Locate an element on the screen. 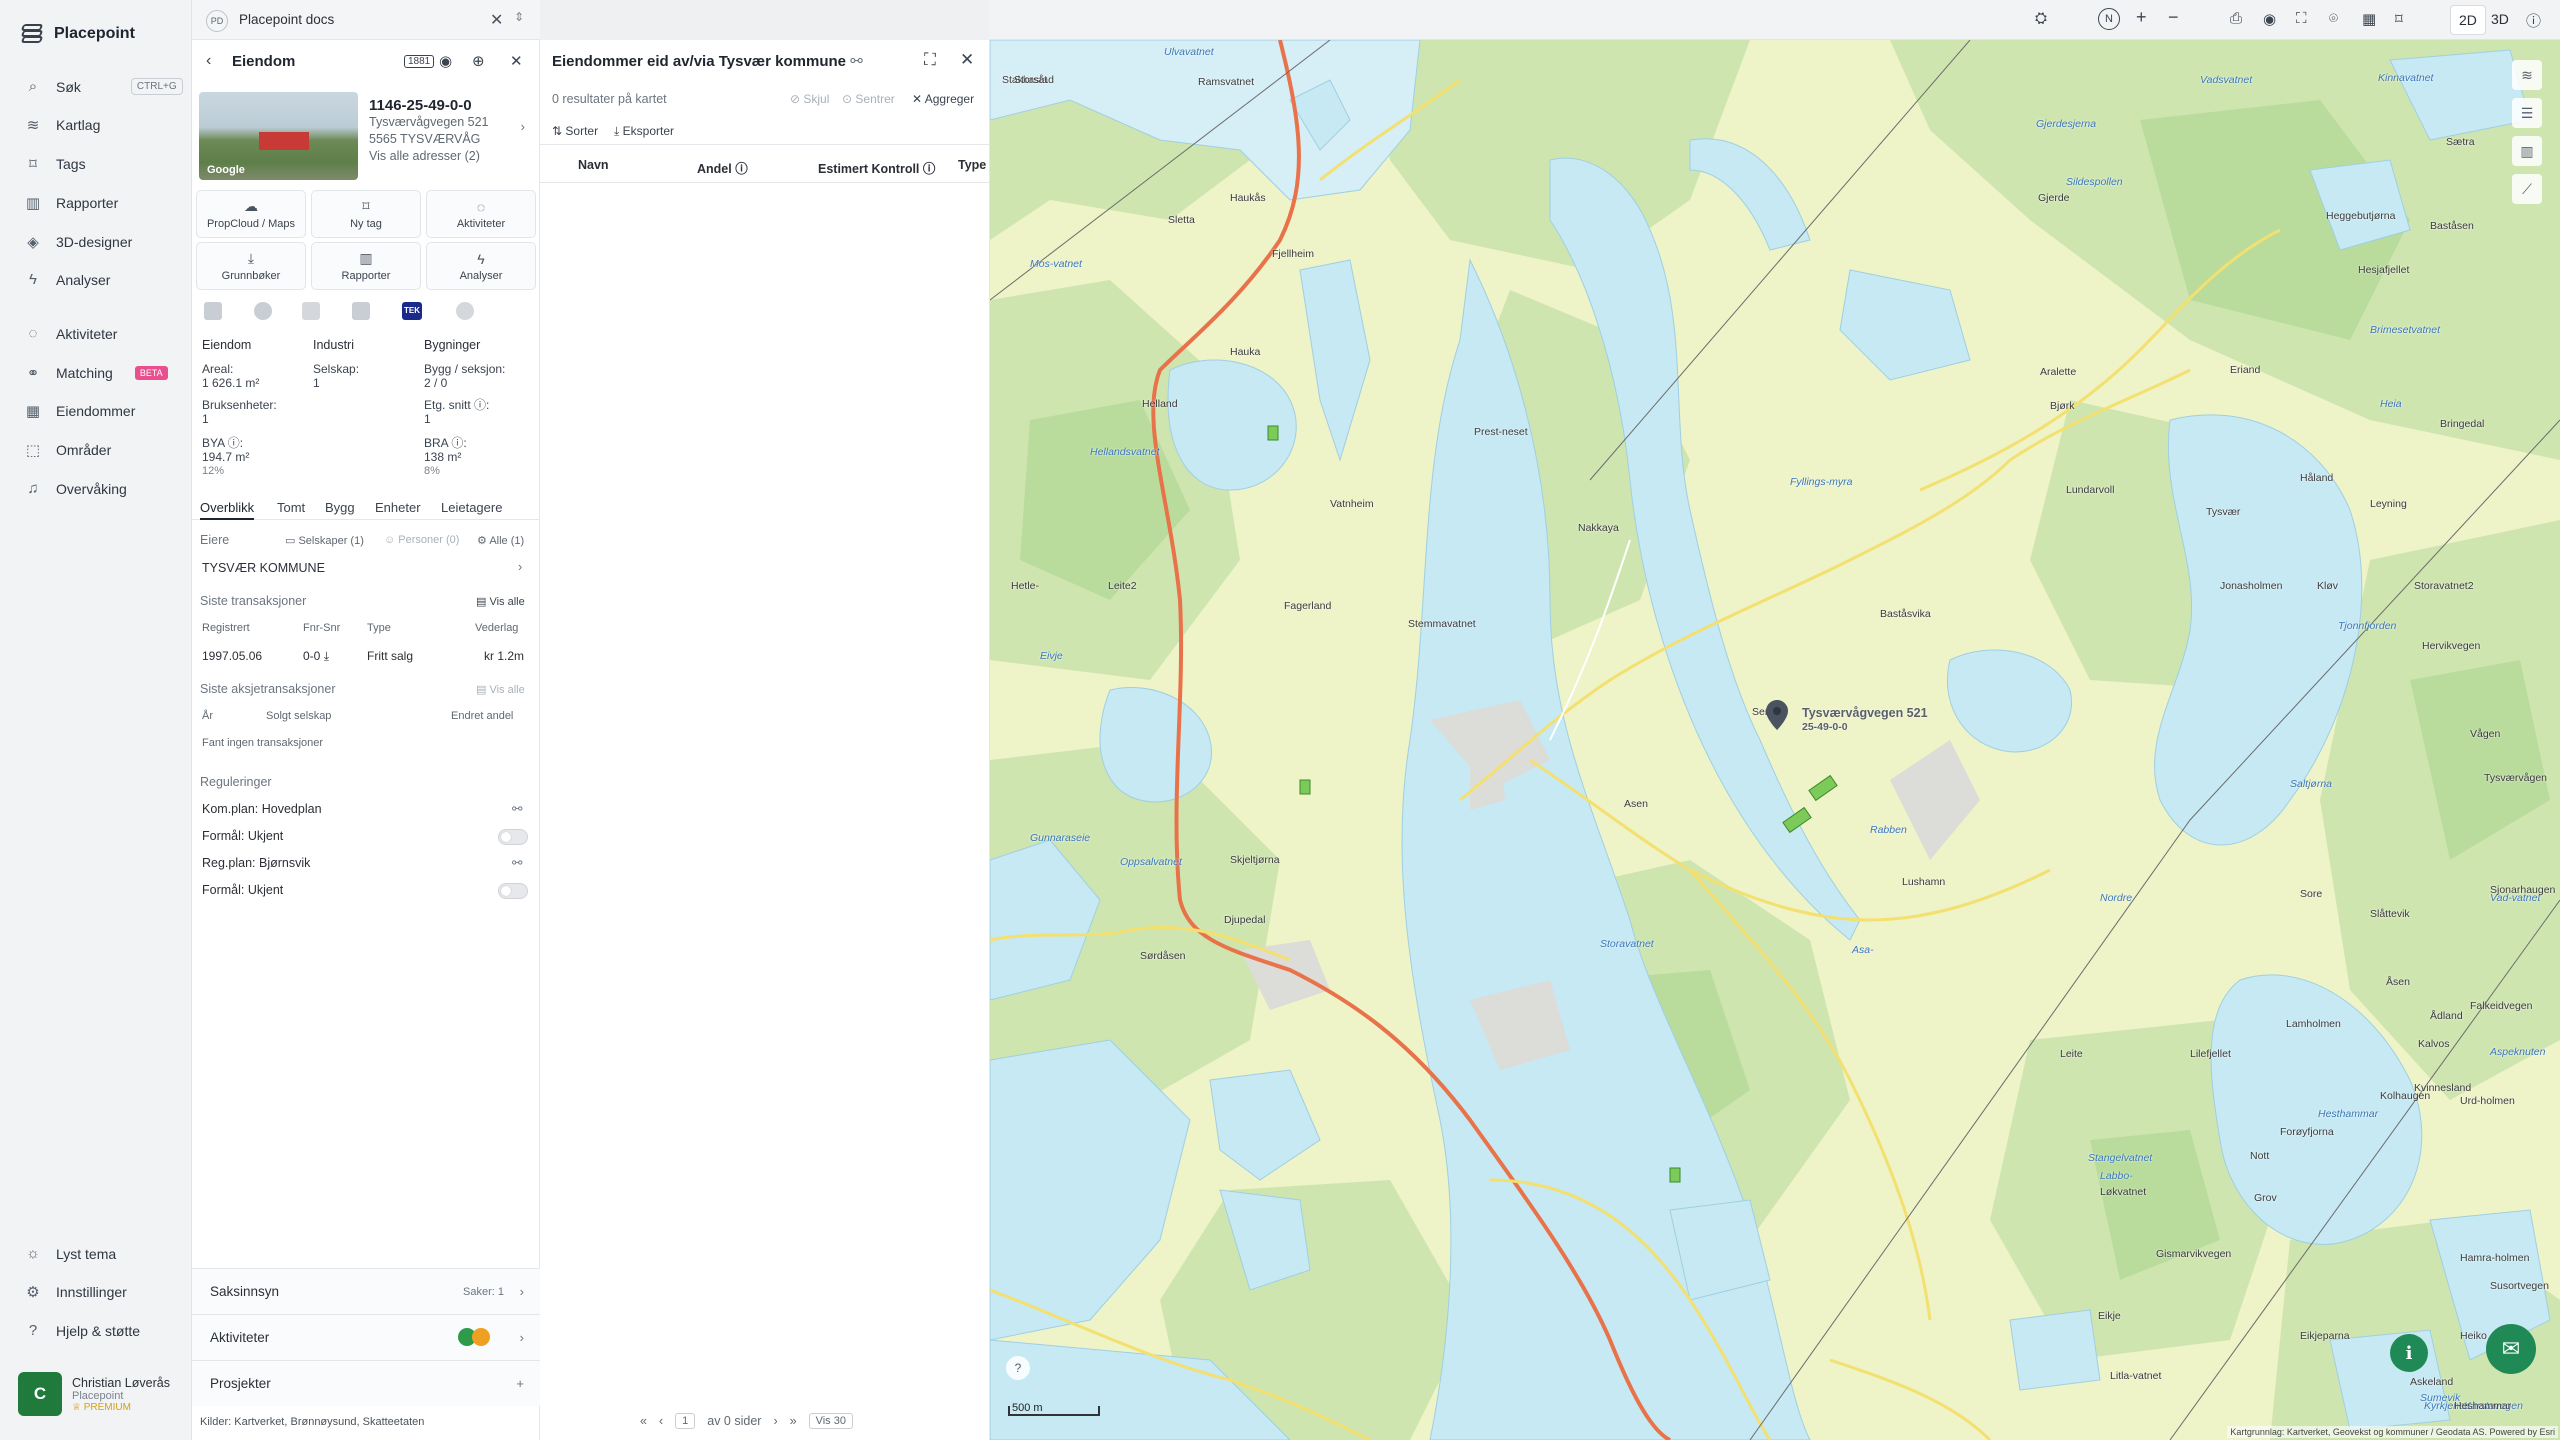 This screenshot has height=1440, width=2560. bookmark-icon: ⌑ is located at coordinates (2399, 19).